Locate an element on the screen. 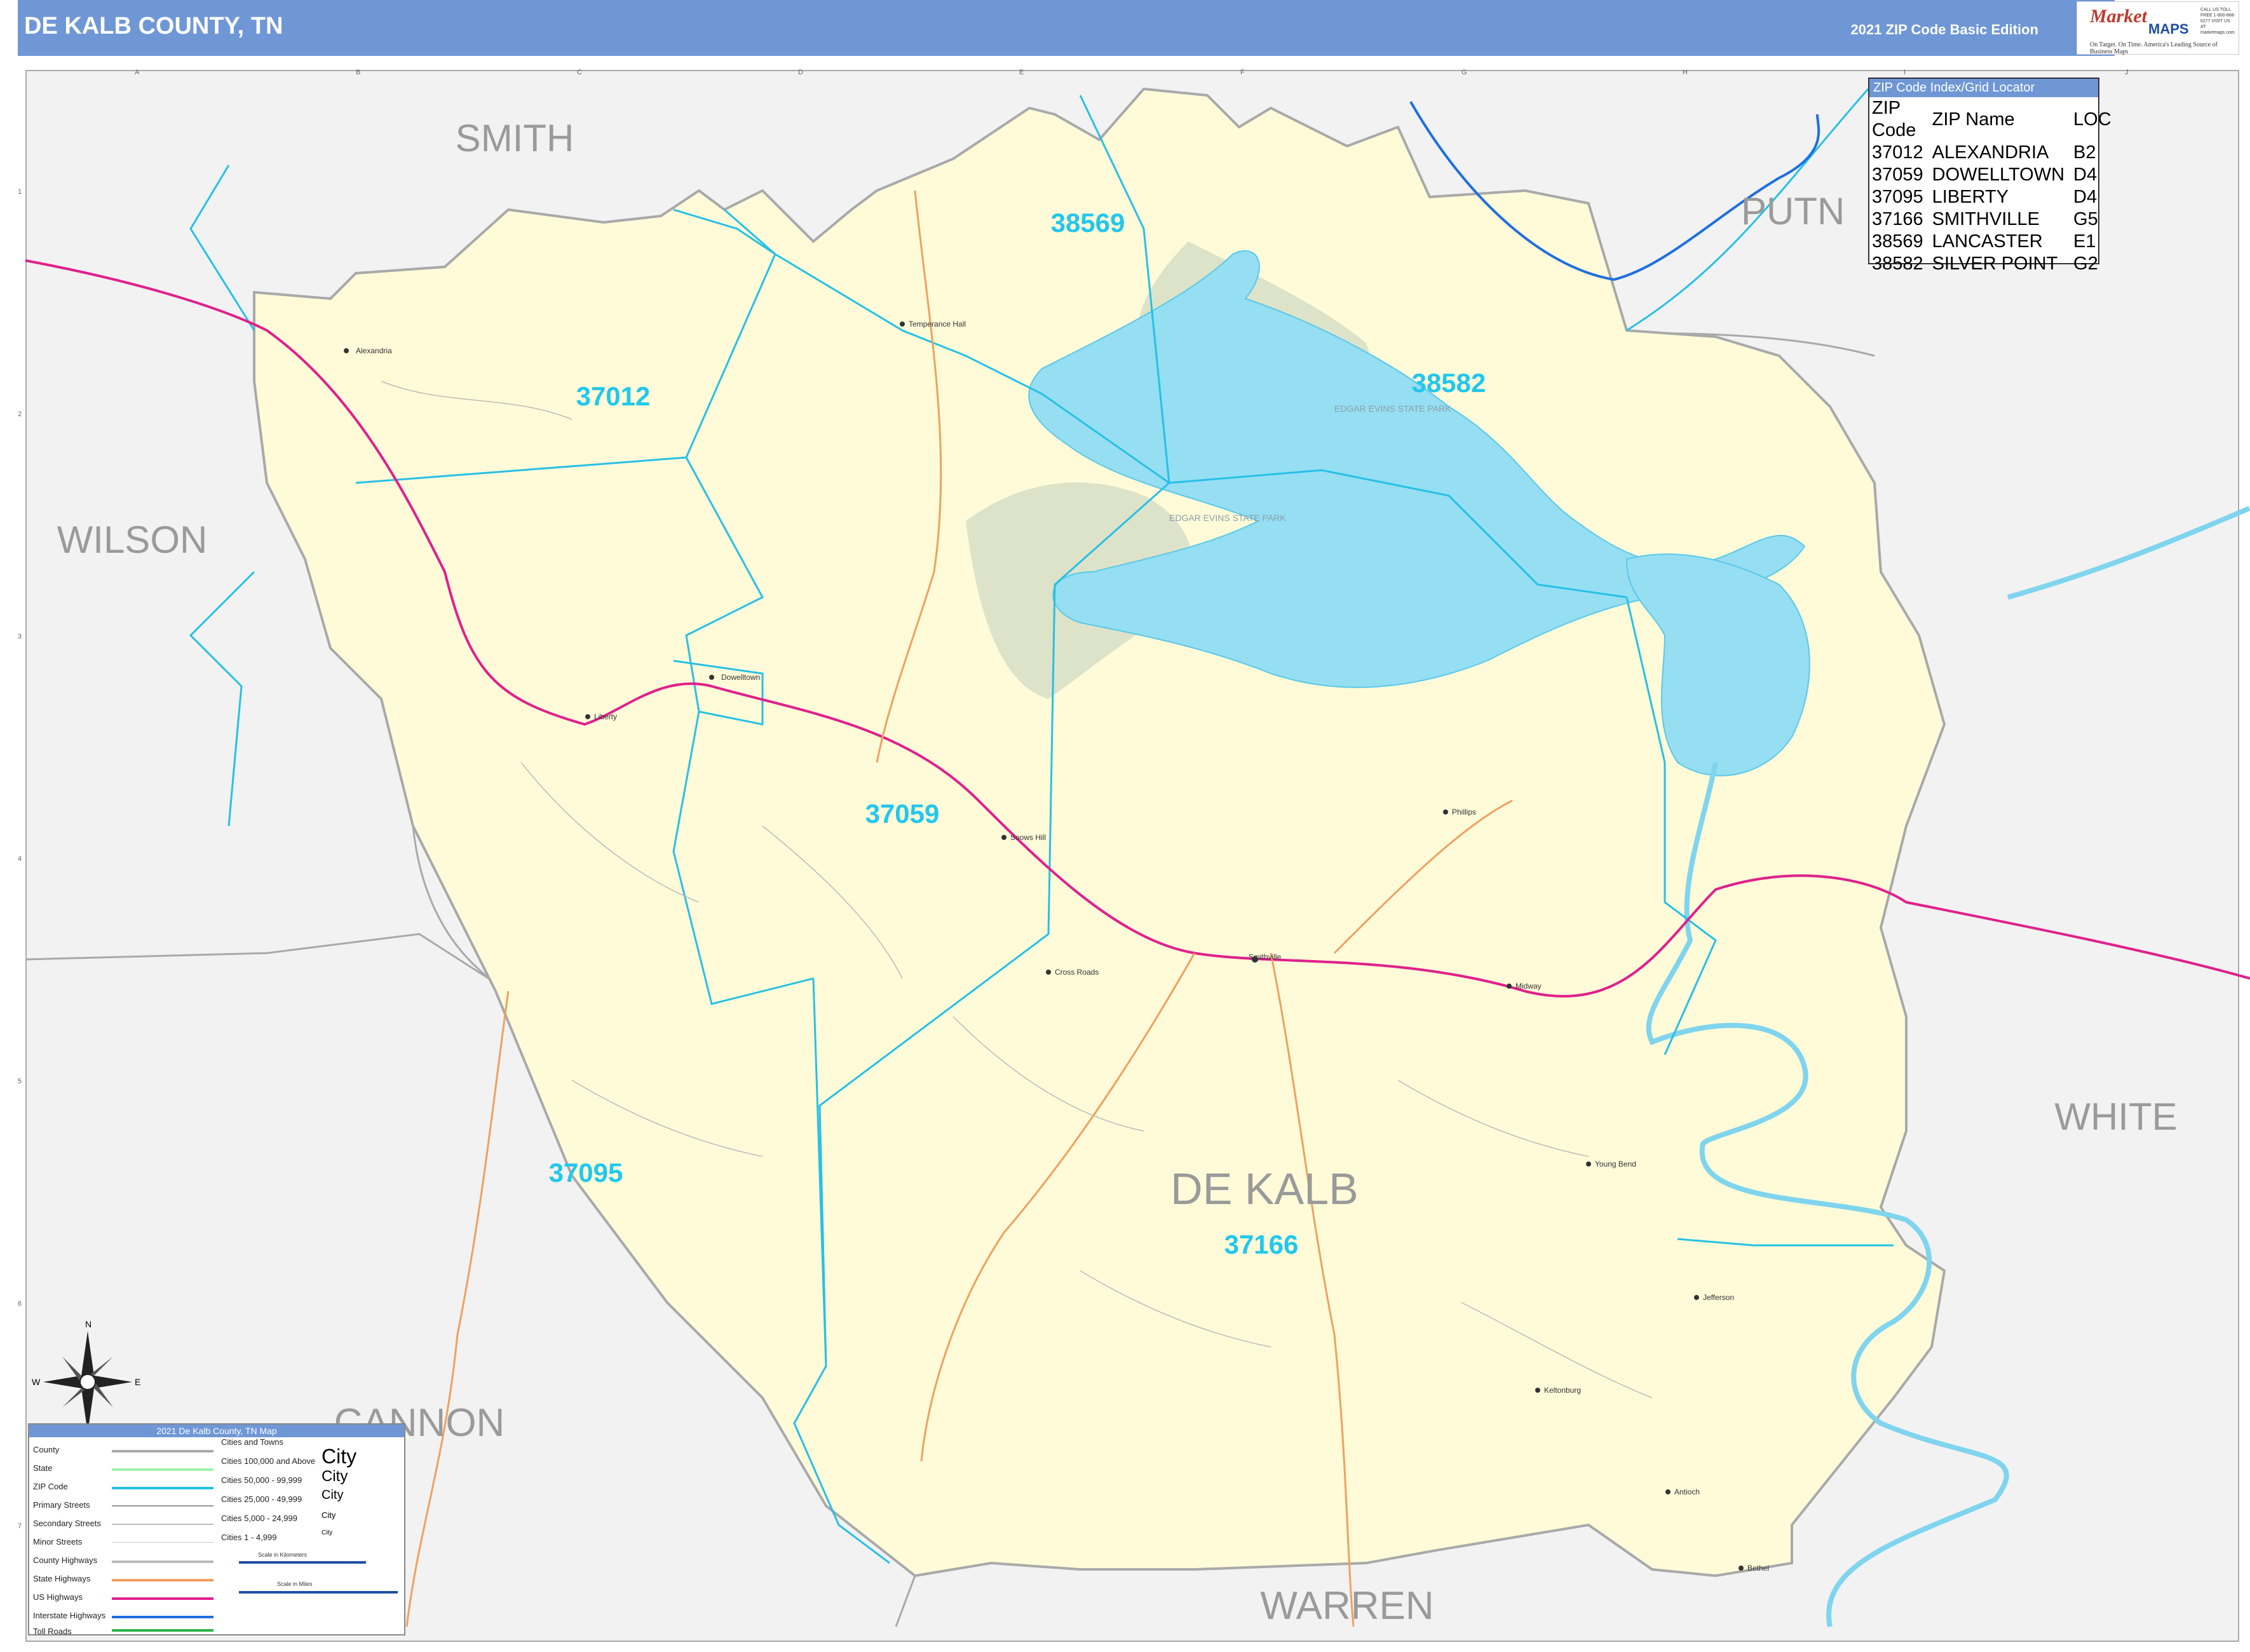 Image resolution: width=2250 pixels, height=1652 pixels. legend-swatch-toll is located at coordinates (162, 1631).